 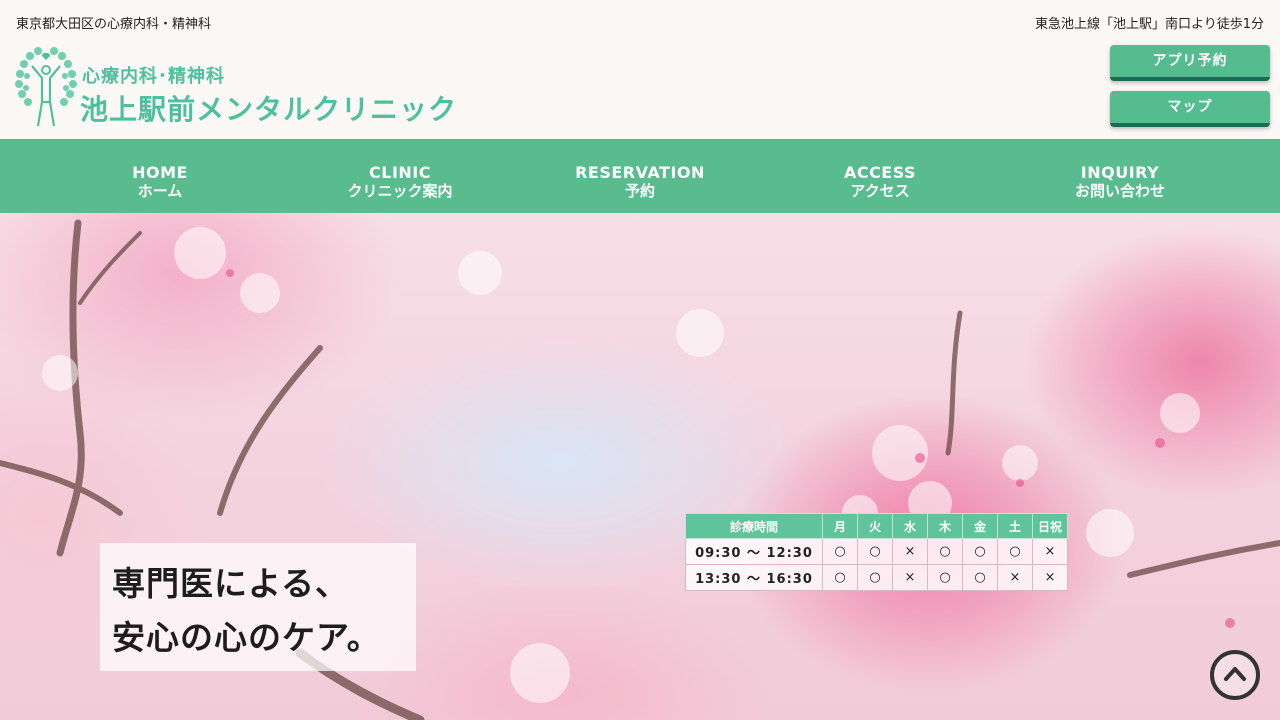 I want to click on location-text: 東京都大田区の心療内科・精神科, so click(x=114, y=24).